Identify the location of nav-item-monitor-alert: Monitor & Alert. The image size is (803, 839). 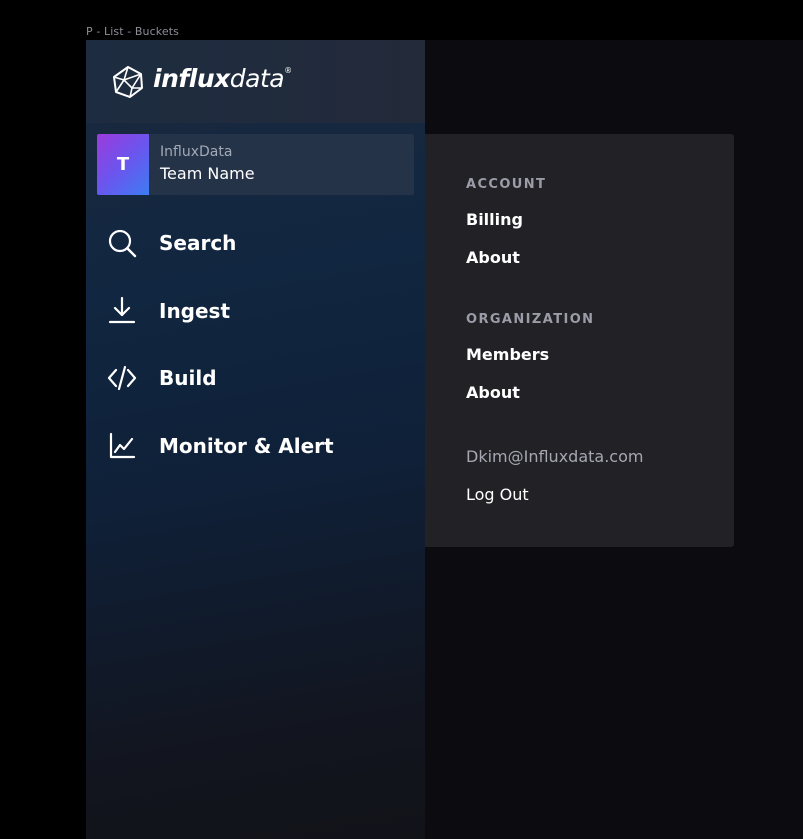
(255, 445).